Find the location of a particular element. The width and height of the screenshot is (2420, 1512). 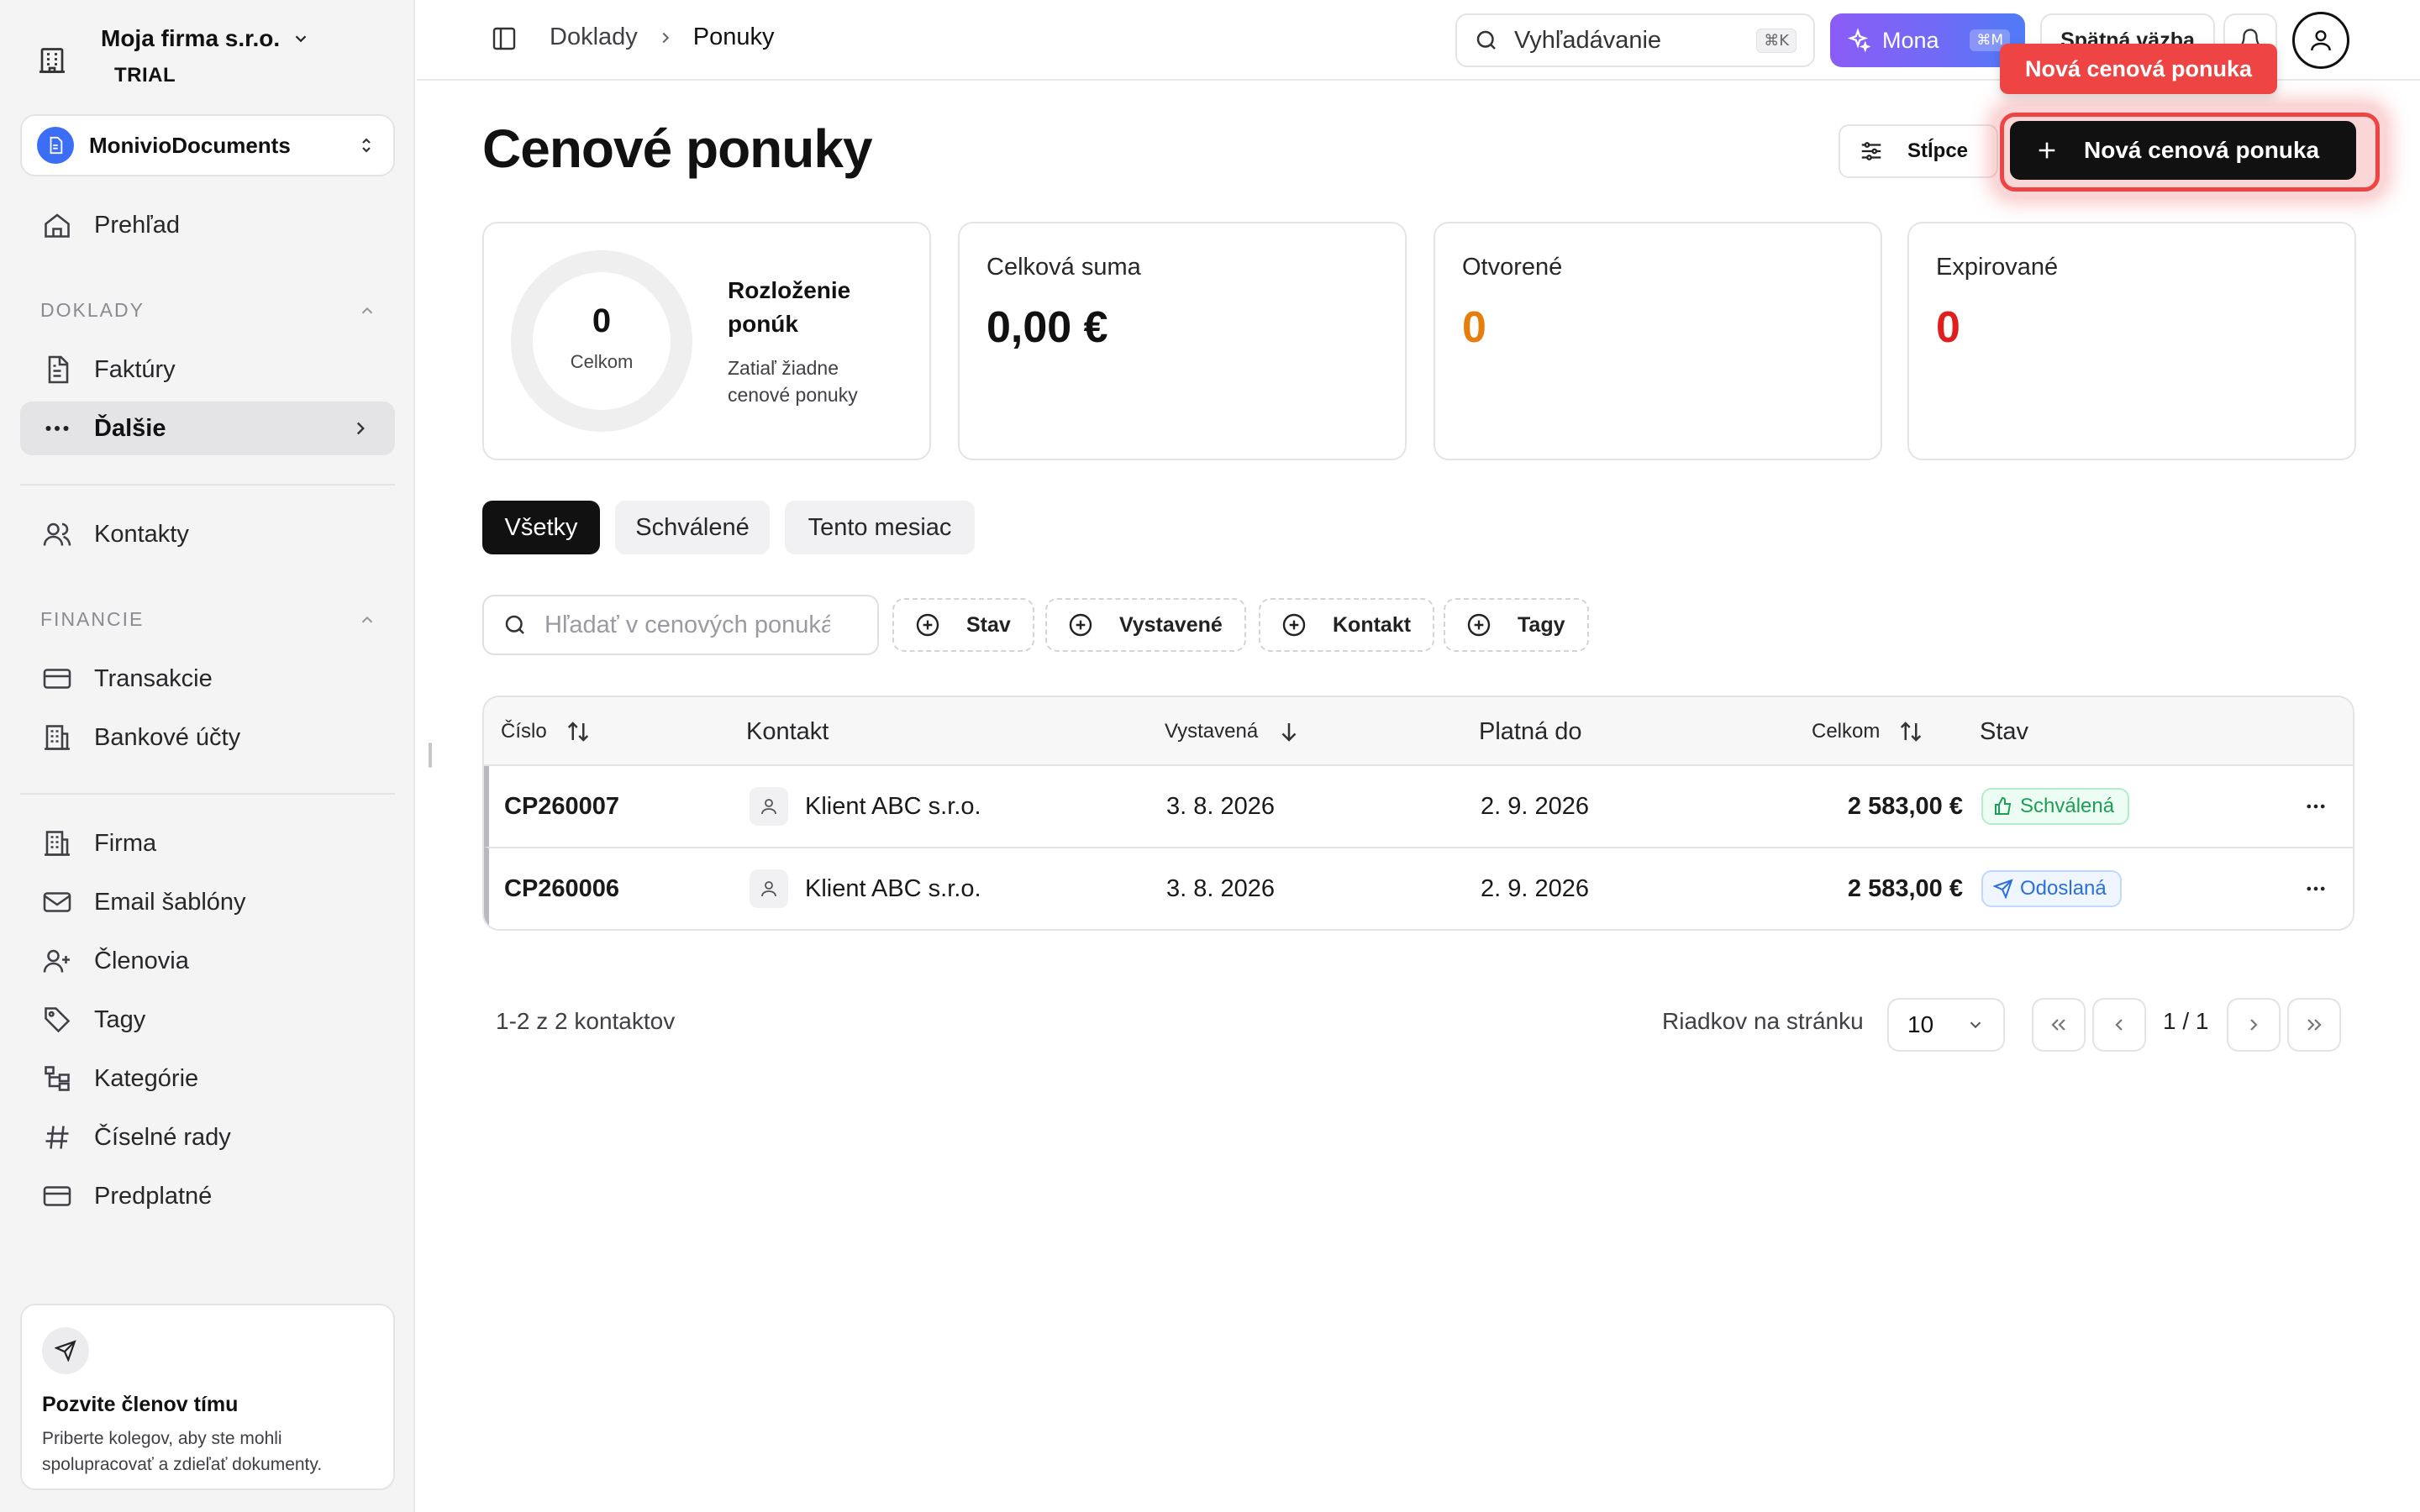

chevron-left-icon is located at coordinates (2119, 1025).